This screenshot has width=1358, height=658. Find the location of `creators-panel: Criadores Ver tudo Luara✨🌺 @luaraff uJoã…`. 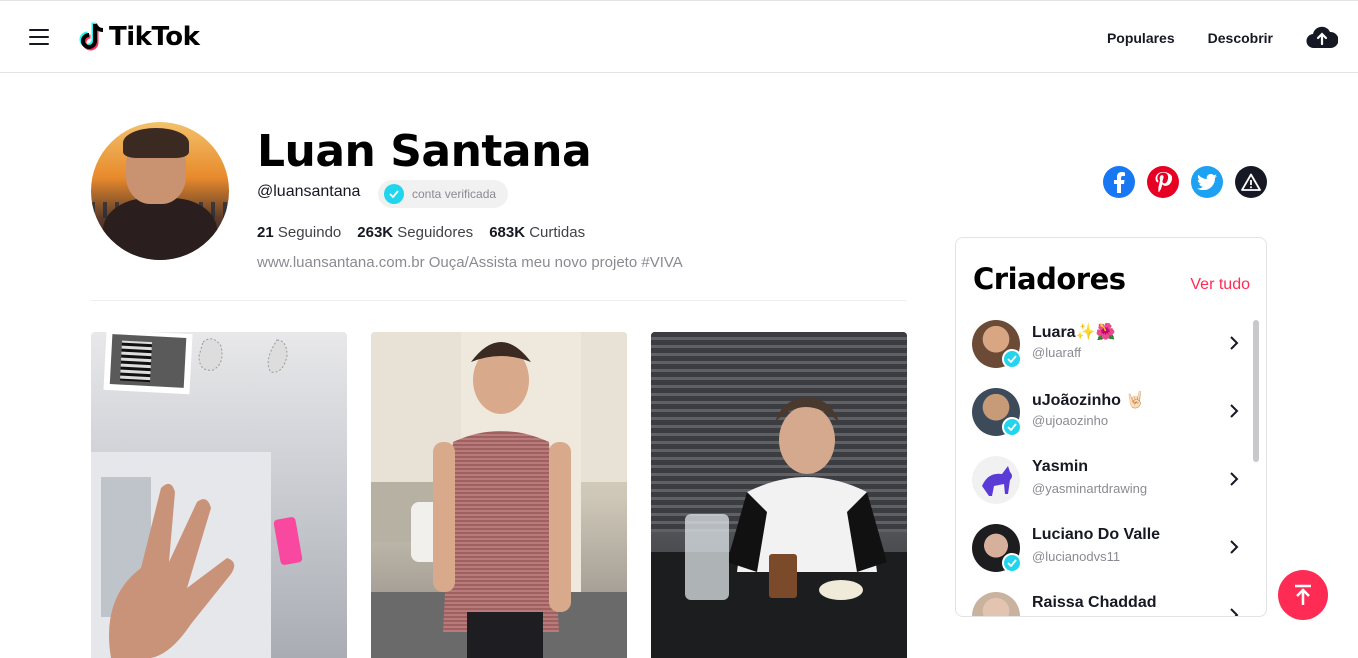

creators-panel: Criadores Ver tudo Luara✨🌺 @luaraff uJoã… is located at coordinates (1111, 427).